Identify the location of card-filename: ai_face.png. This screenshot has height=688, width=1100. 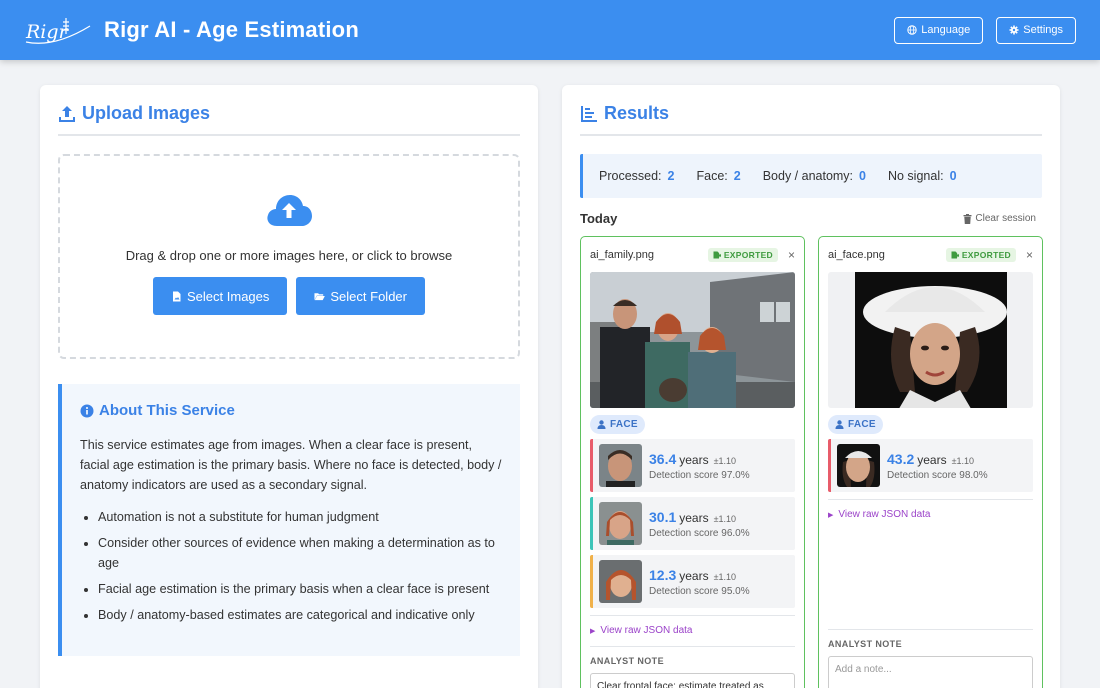
(856, 255).